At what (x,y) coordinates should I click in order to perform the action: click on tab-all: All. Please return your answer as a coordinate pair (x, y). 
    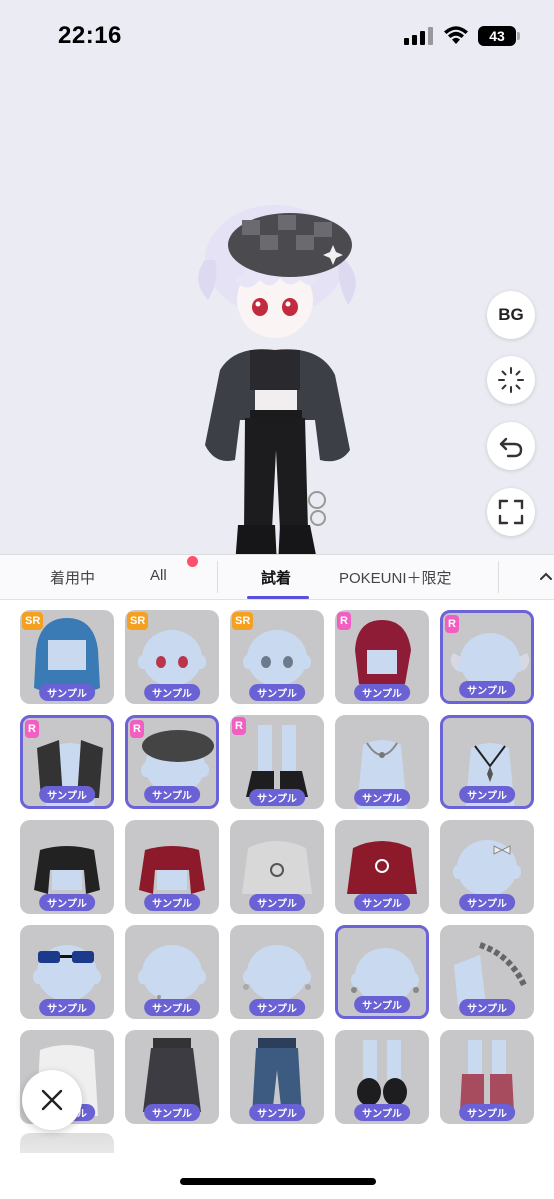
    Looking at the image, I should click on (158, 575).